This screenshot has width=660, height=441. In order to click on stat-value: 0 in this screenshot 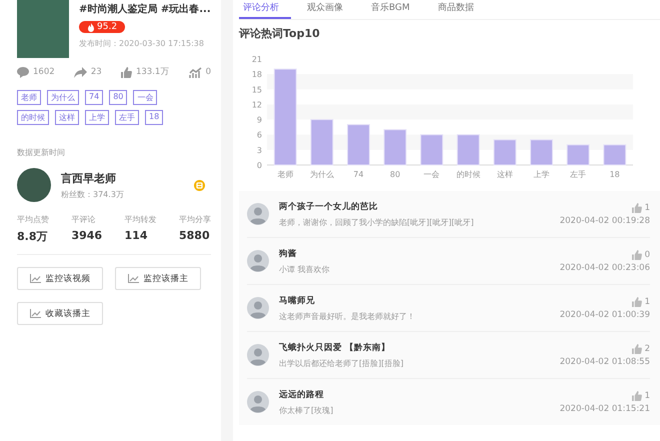, I will do `click(208, 72)`.